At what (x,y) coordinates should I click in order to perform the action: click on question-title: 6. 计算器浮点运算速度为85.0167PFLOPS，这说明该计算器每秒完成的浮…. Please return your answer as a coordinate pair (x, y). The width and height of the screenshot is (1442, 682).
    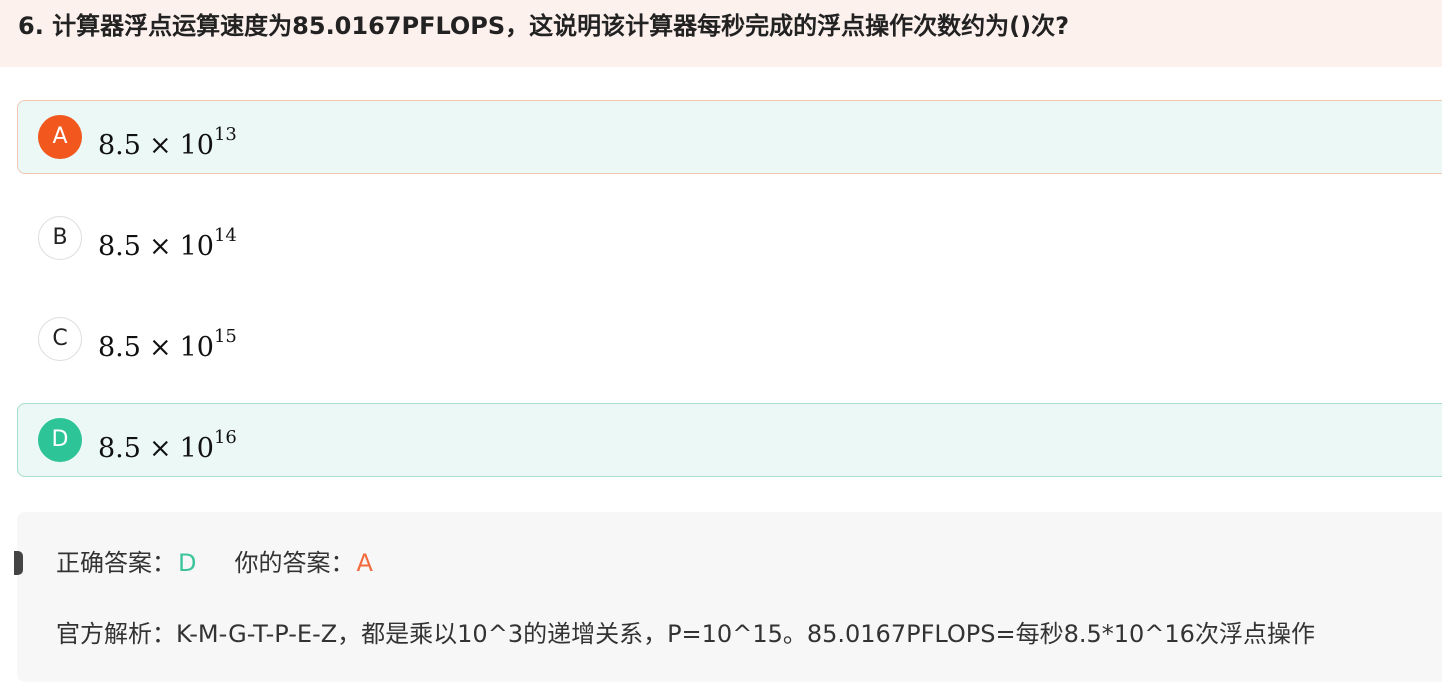
    Looking at the image, I should click on (544, 26).